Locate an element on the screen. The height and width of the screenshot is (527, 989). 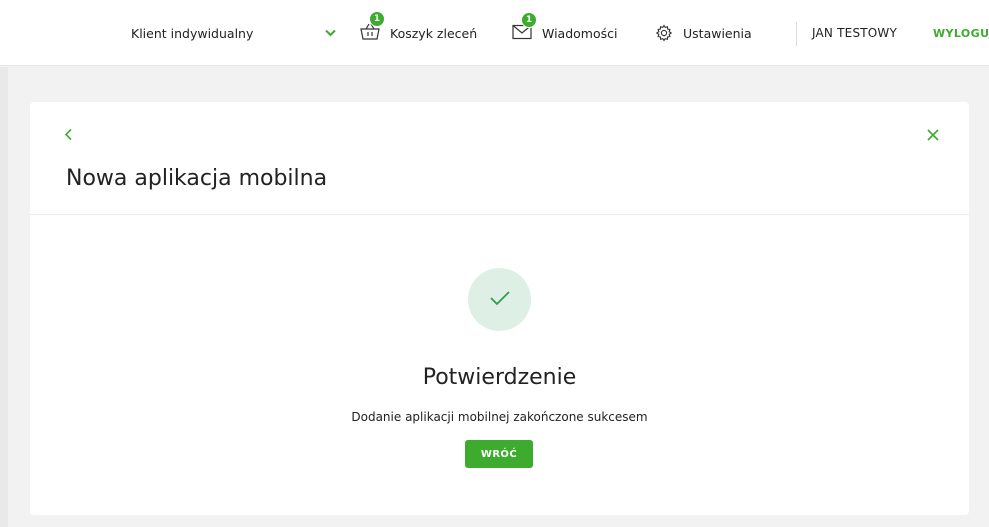
chevron-left-icon is located at coordinates (68, 135).